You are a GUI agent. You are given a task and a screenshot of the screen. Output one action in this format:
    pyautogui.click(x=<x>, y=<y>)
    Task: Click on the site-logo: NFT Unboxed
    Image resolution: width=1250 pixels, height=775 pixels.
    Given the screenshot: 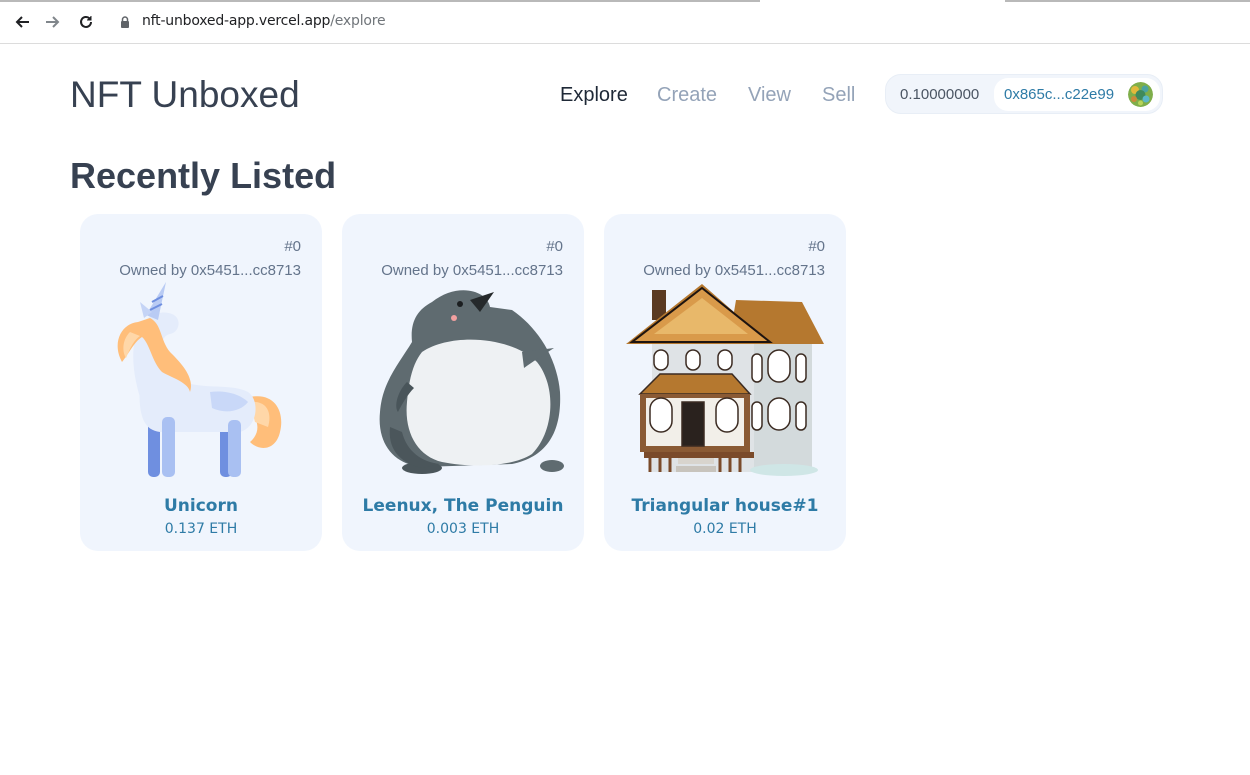 What is the action you would take?
    pyautogui.click(x=185, y=95)
    